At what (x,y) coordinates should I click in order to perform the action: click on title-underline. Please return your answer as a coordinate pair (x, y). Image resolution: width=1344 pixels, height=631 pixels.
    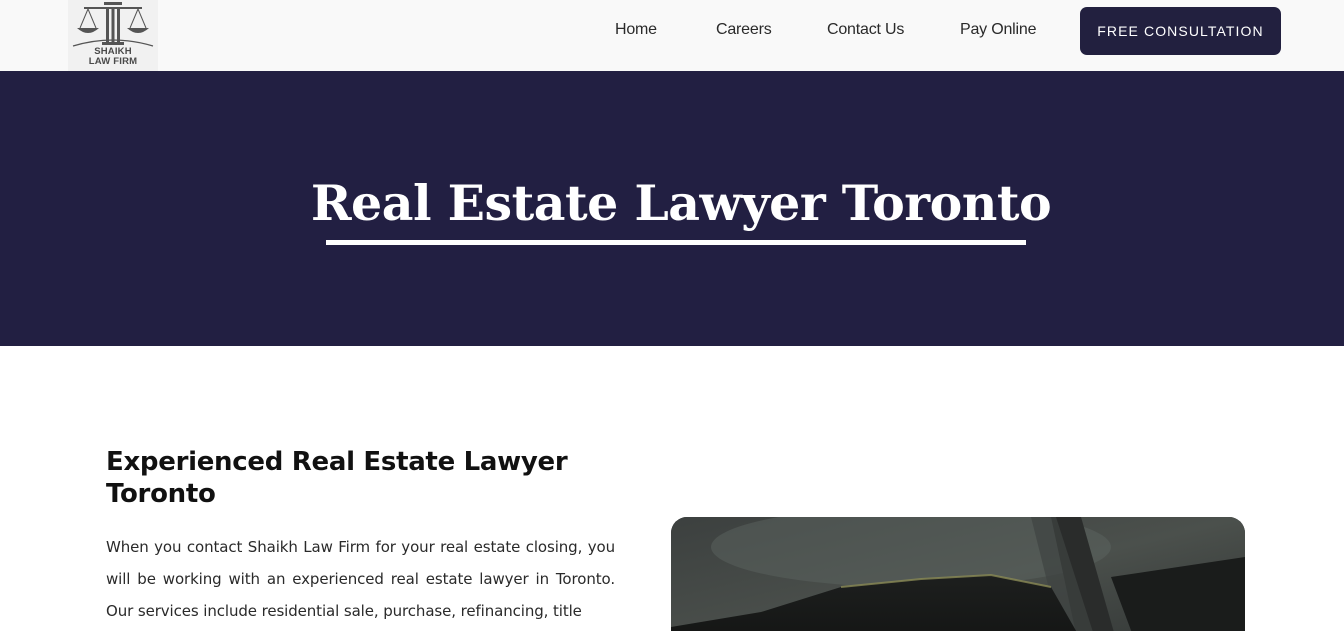
    Looking at the image, I should click on (676, 242).